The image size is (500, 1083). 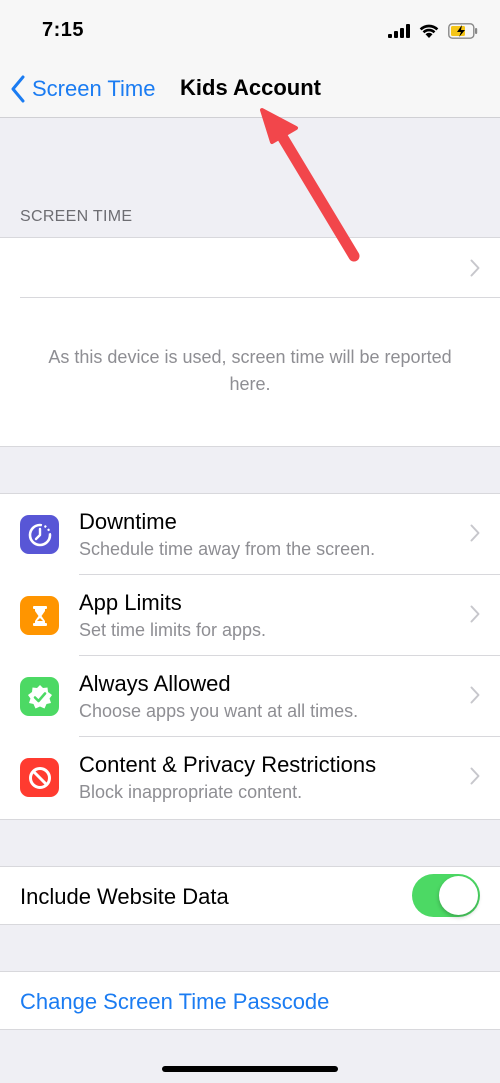 What do you see at coordinates (63, 30) in the screenshot?
I see `status-time: 7:15` at bounding box center [63, 30].